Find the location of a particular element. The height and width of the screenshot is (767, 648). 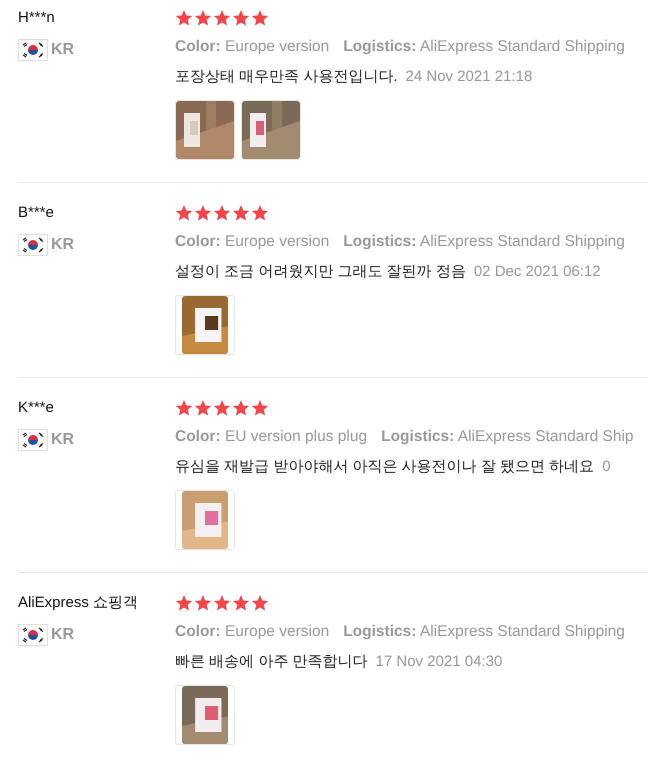

review-date: 17 Nov 2021 04:30 is located at coordinates (439, 662).